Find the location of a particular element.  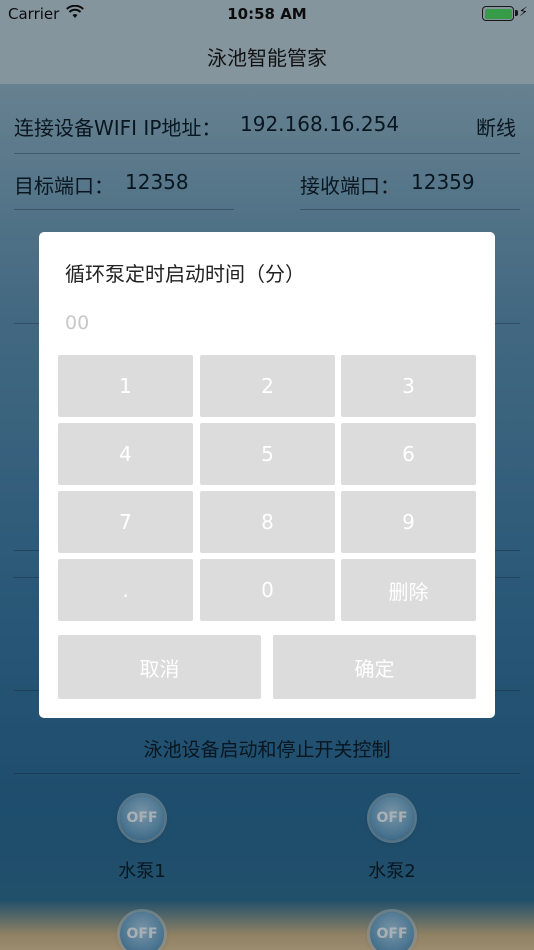

key-1: 1 is located at coordinates (125, 386).